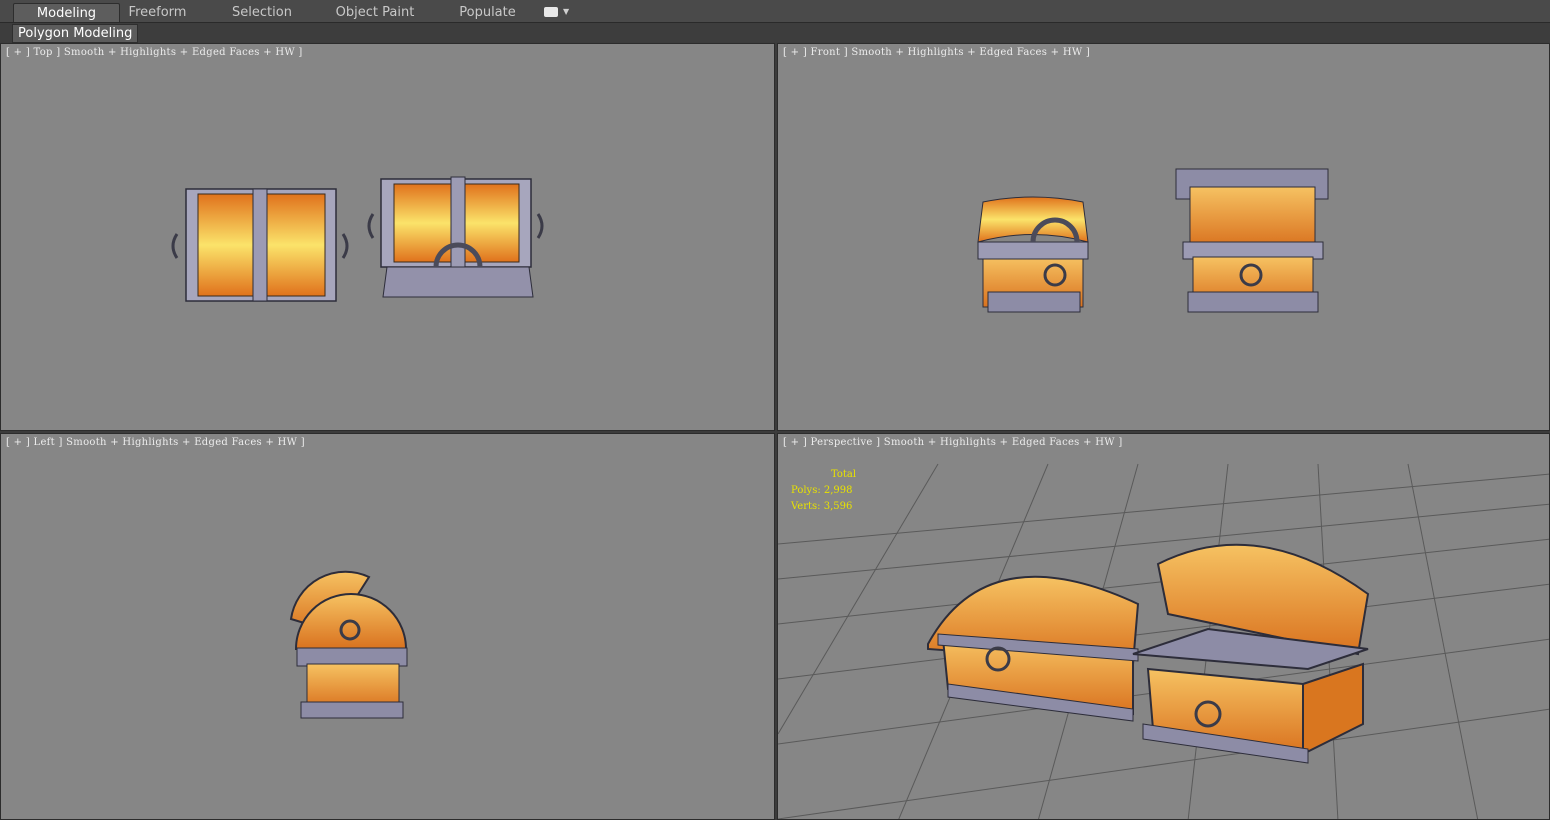 The width and height of the screenshot is (1550, 820). What do you see at coordinates (157, 12) in the screenshot?
I see `tab-freeform: Freeform` at bounding box center [157, 12].